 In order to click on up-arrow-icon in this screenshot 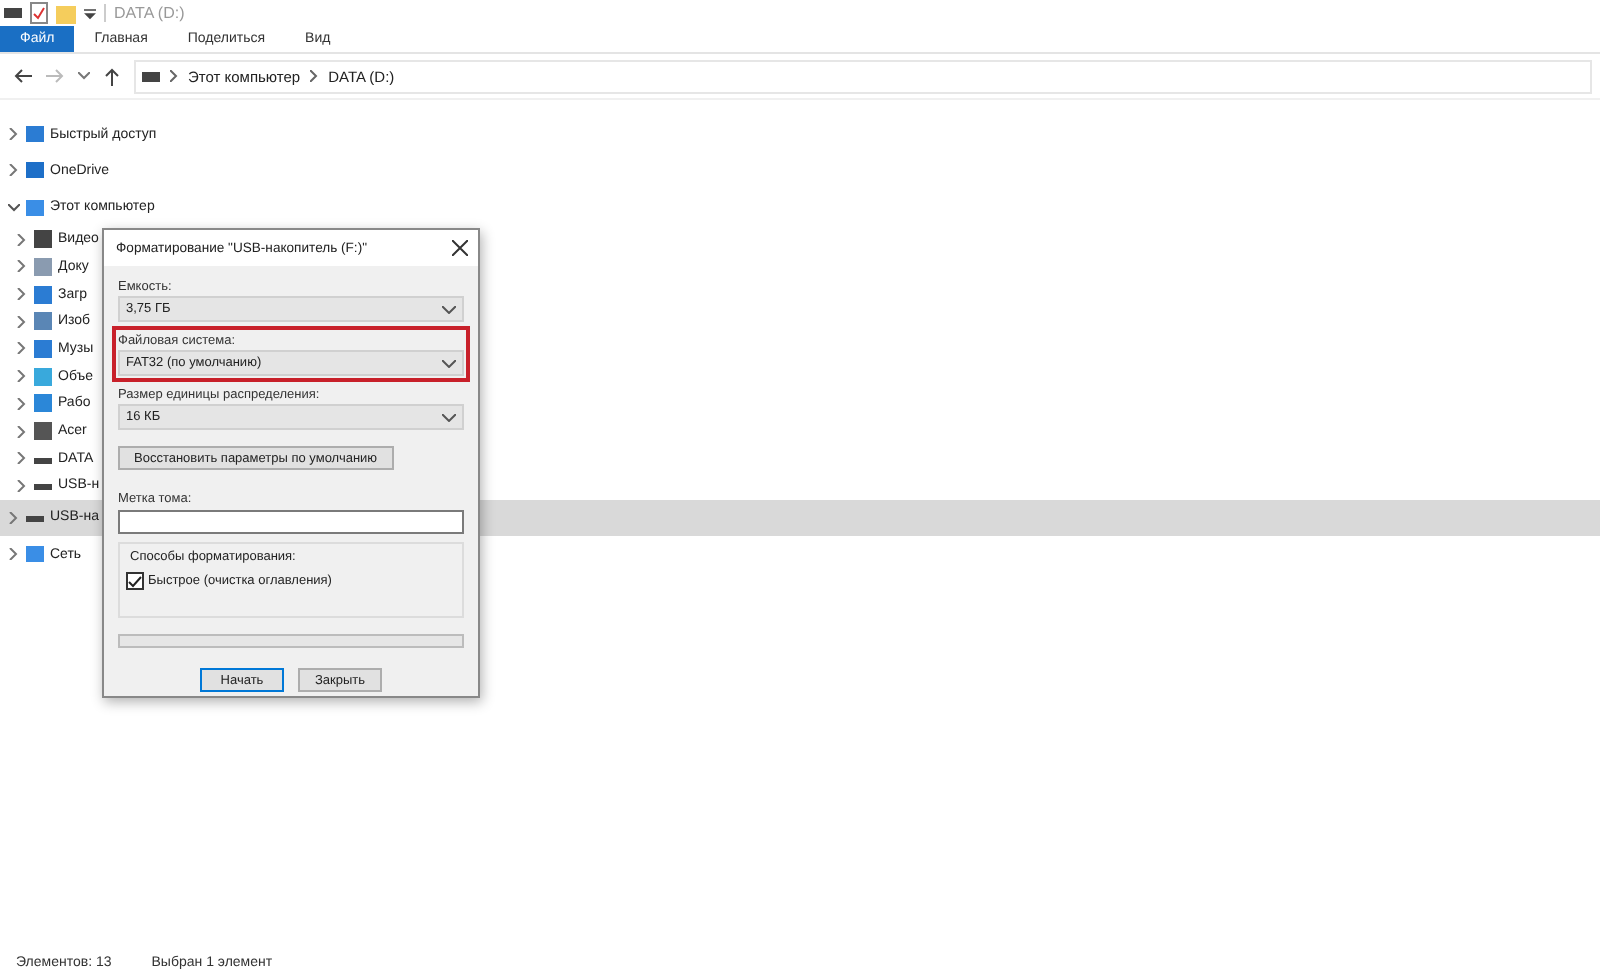, I will do `click(112, 76)`.